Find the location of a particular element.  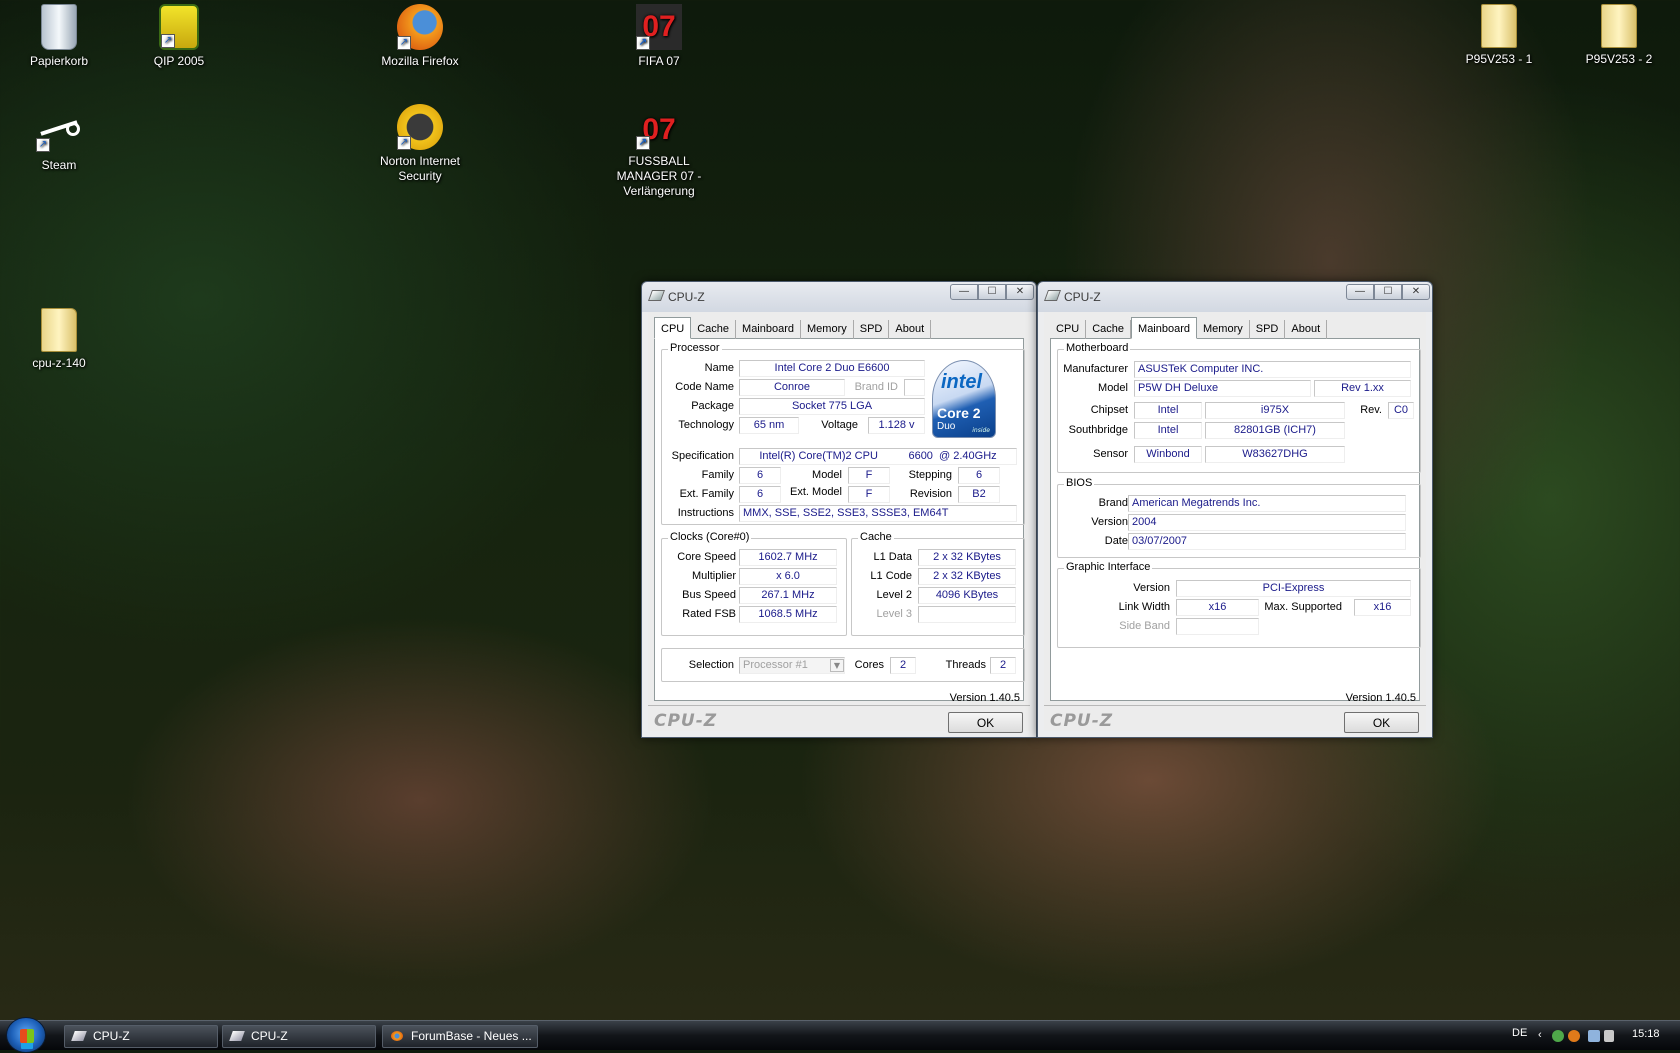

label-voltage: Voltage is located at coordinates (839, 425).